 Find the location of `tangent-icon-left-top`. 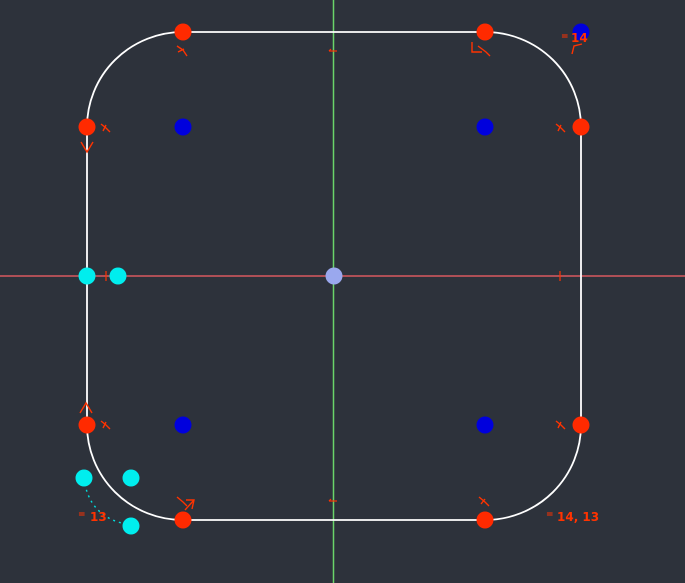

tangent-icon-left-top is located at coordinates (105, 128).